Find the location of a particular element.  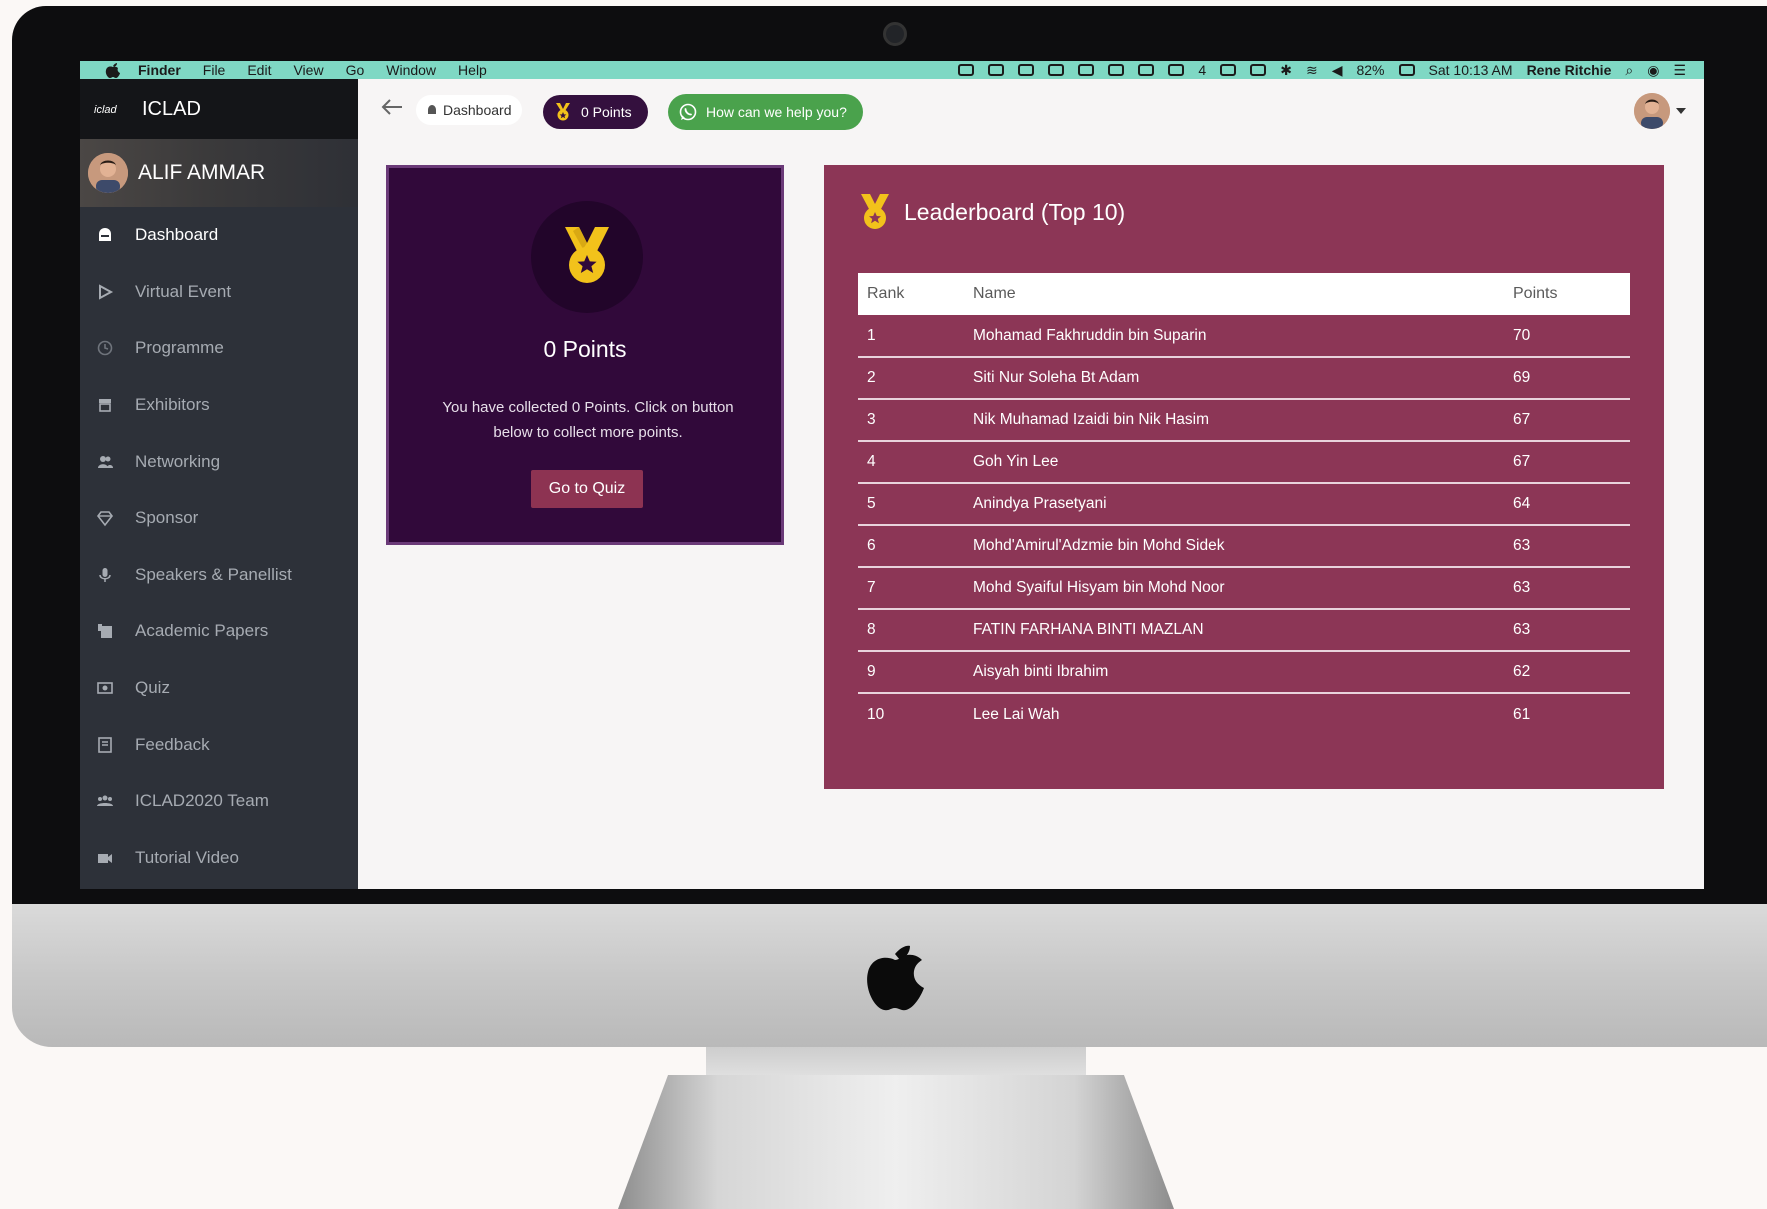

user-profile: ALIF AMMAR is located at coordinates (219, 173).